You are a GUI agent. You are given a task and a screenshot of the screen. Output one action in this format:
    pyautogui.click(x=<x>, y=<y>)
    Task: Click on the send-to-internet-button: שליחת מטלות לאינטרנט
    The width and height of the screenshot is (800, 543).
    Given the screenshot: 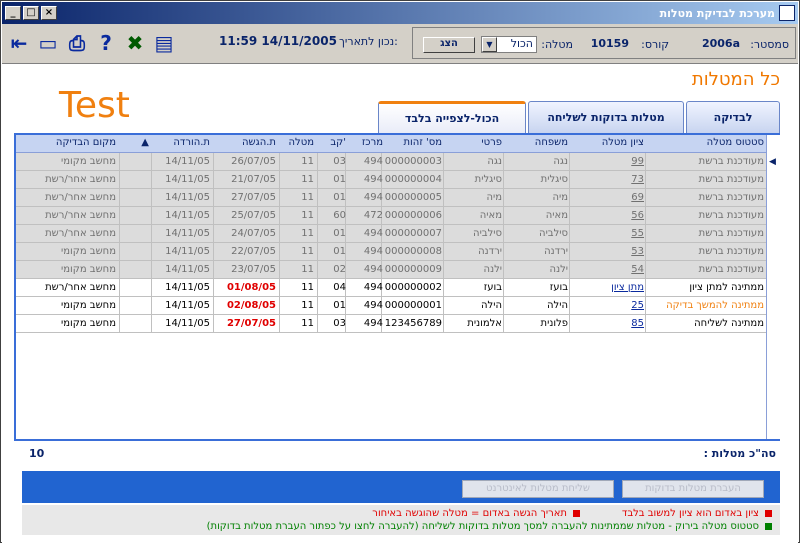 What is the action you would take?
    pyautogui.click(x=538, y=489)
    